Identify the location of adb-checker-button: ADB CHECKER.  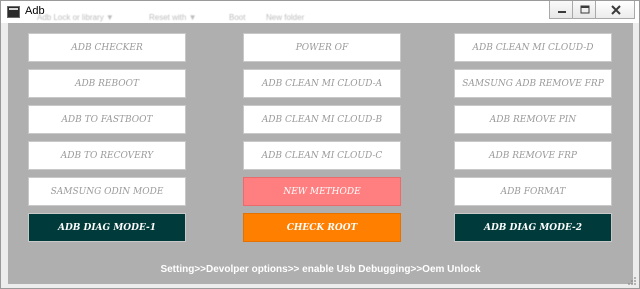
(107, 47).